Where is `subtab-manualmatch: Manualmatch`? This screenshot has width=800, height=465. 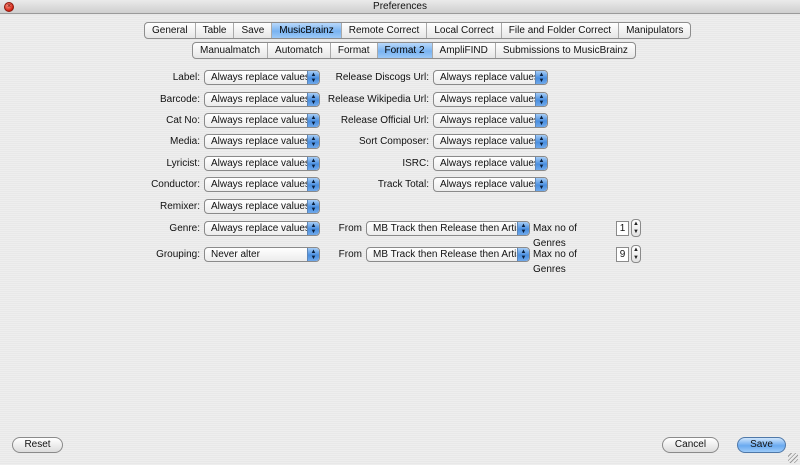
subtab-manualmatch: Manualmatch is located at coordinates (231, 50).